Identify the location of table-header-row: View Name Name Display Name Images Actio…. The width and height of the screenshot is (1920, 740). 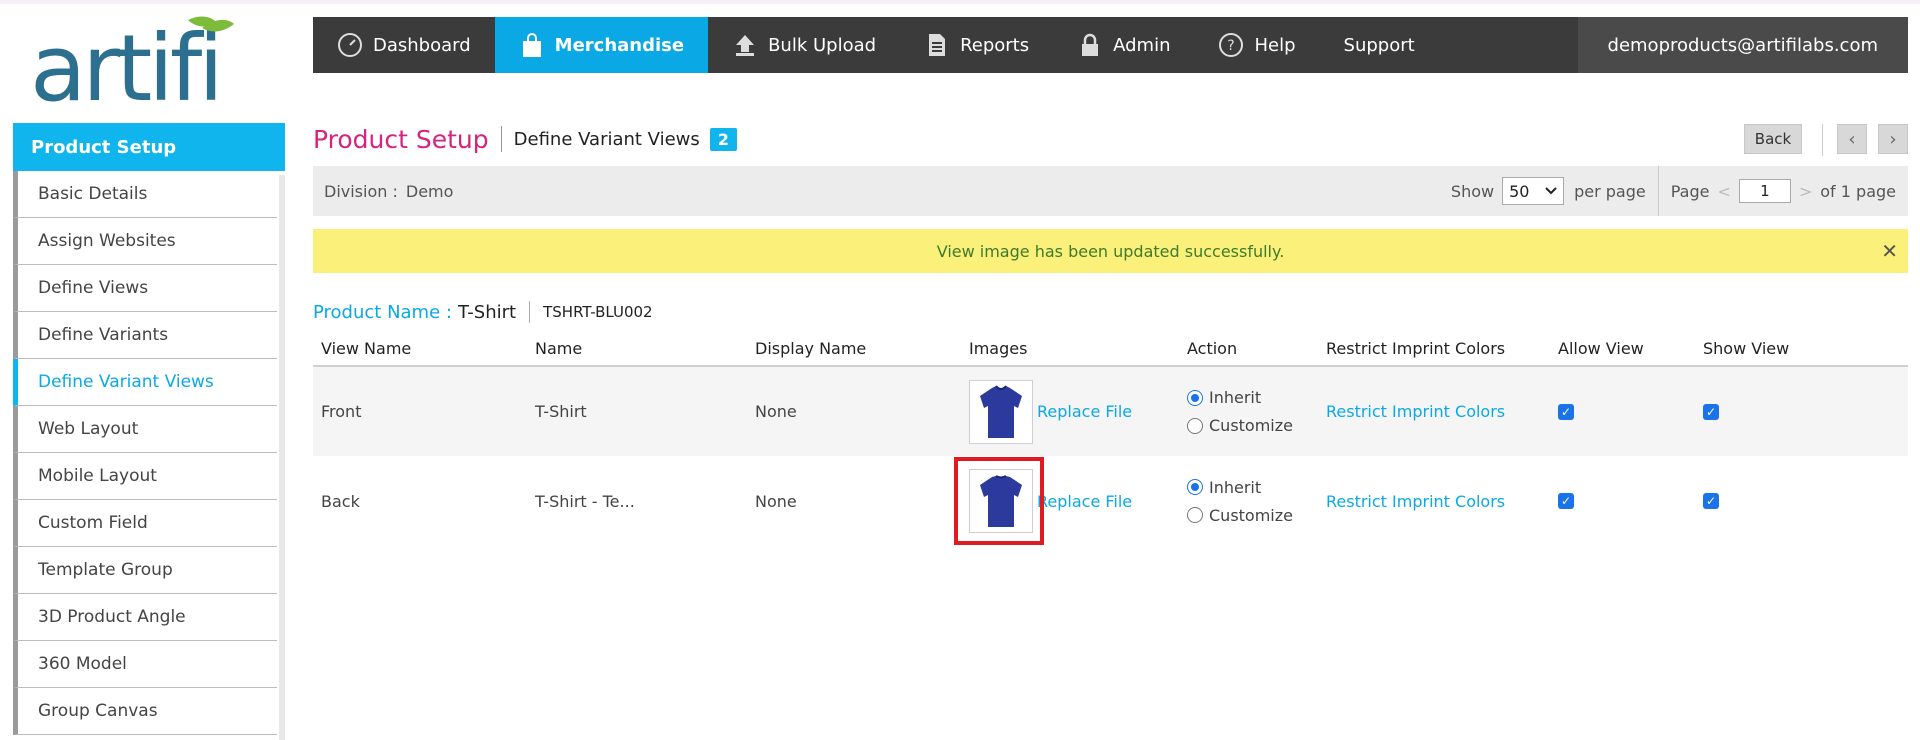
(1110, 349).